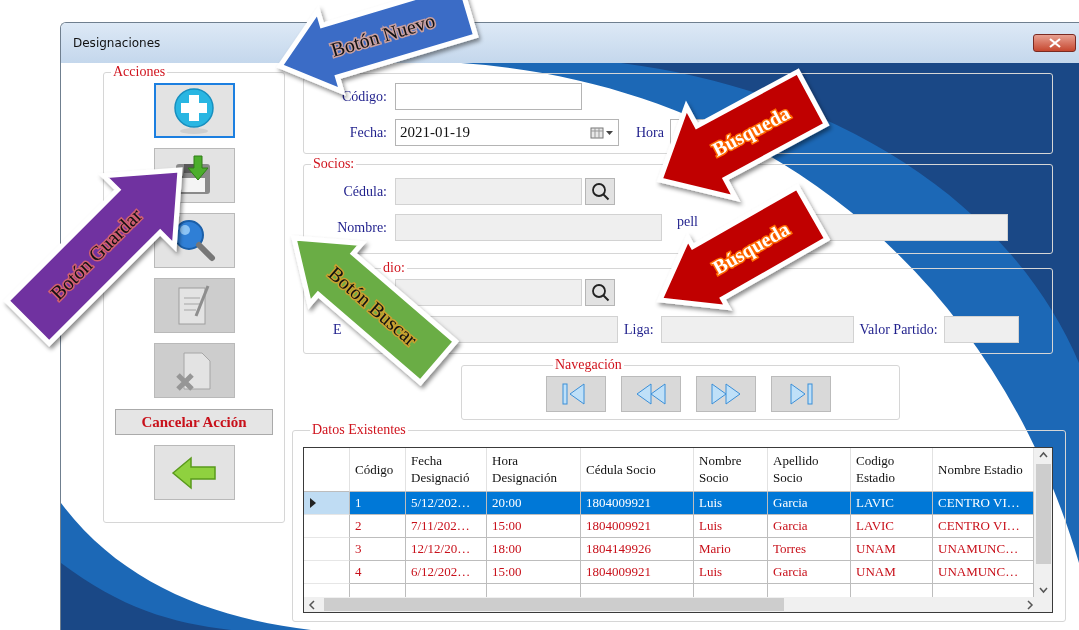 Image resolution: width=1079 pixels, height=630 pixels. What do you see at coordinates (637, 470) in the screenshot?
I see `column-header: Cédula Socio` at bounding box center [637, 470].